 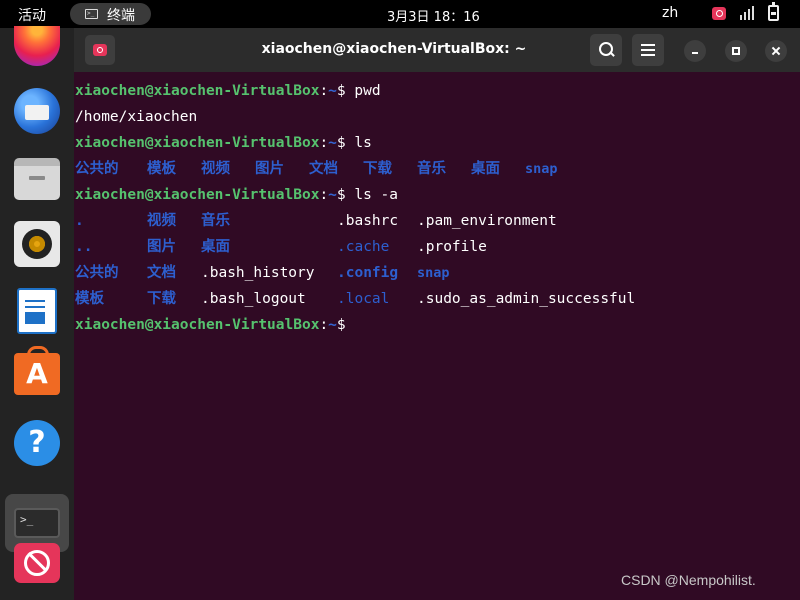 I want to click on file-entry: .bashrc, so click(x=368, y=221).